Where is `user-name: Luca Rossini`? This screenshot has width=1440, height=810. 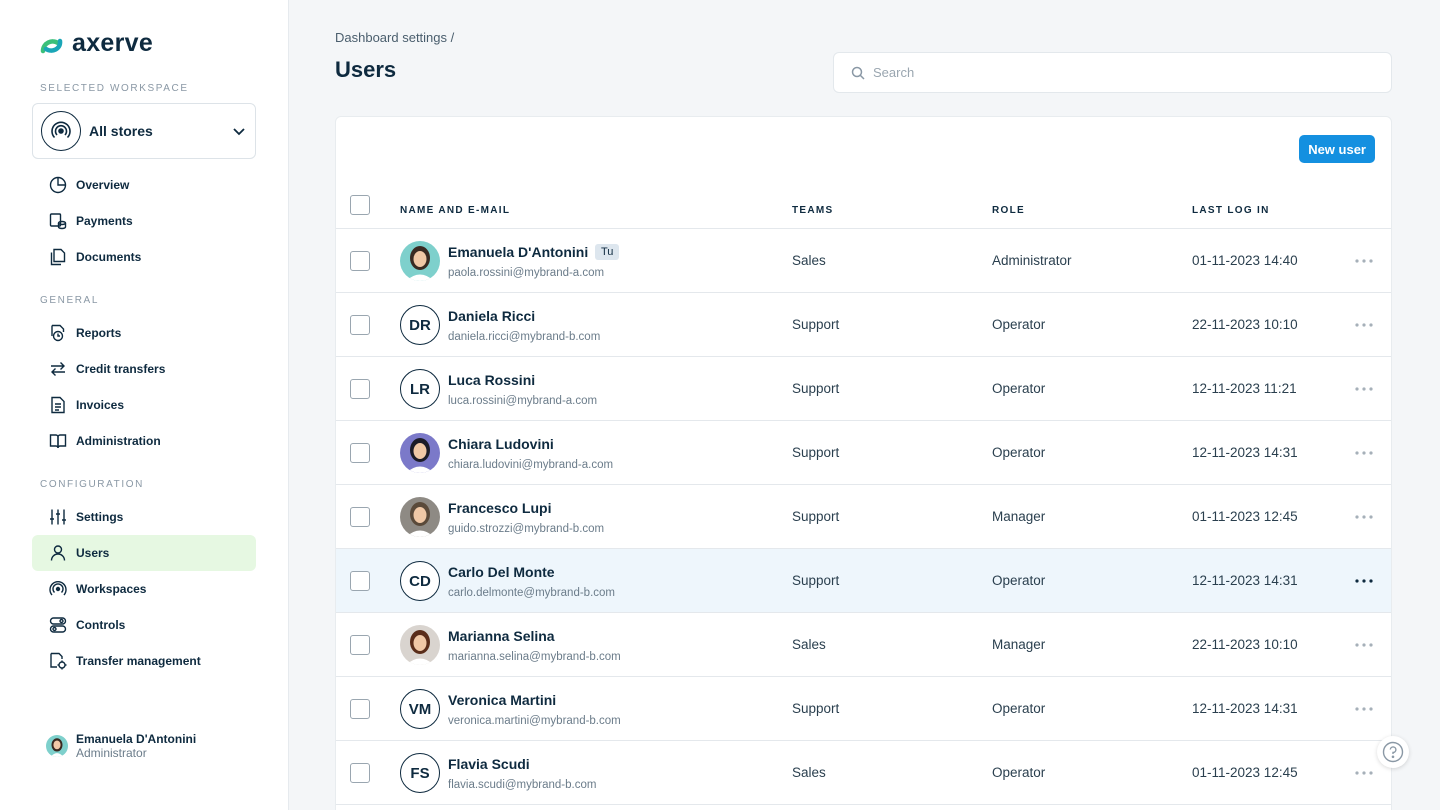 user-name: Luca Rossini is located at coordinates (491, 380).